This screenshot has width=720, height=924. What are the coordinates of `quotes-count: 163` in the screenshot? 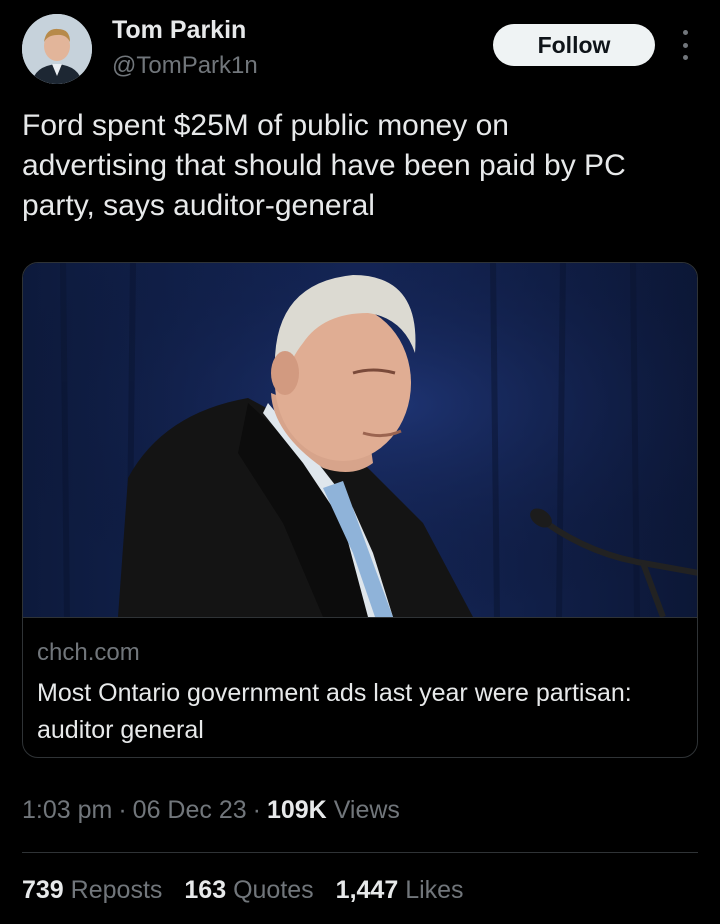 It's located at (205, 890).